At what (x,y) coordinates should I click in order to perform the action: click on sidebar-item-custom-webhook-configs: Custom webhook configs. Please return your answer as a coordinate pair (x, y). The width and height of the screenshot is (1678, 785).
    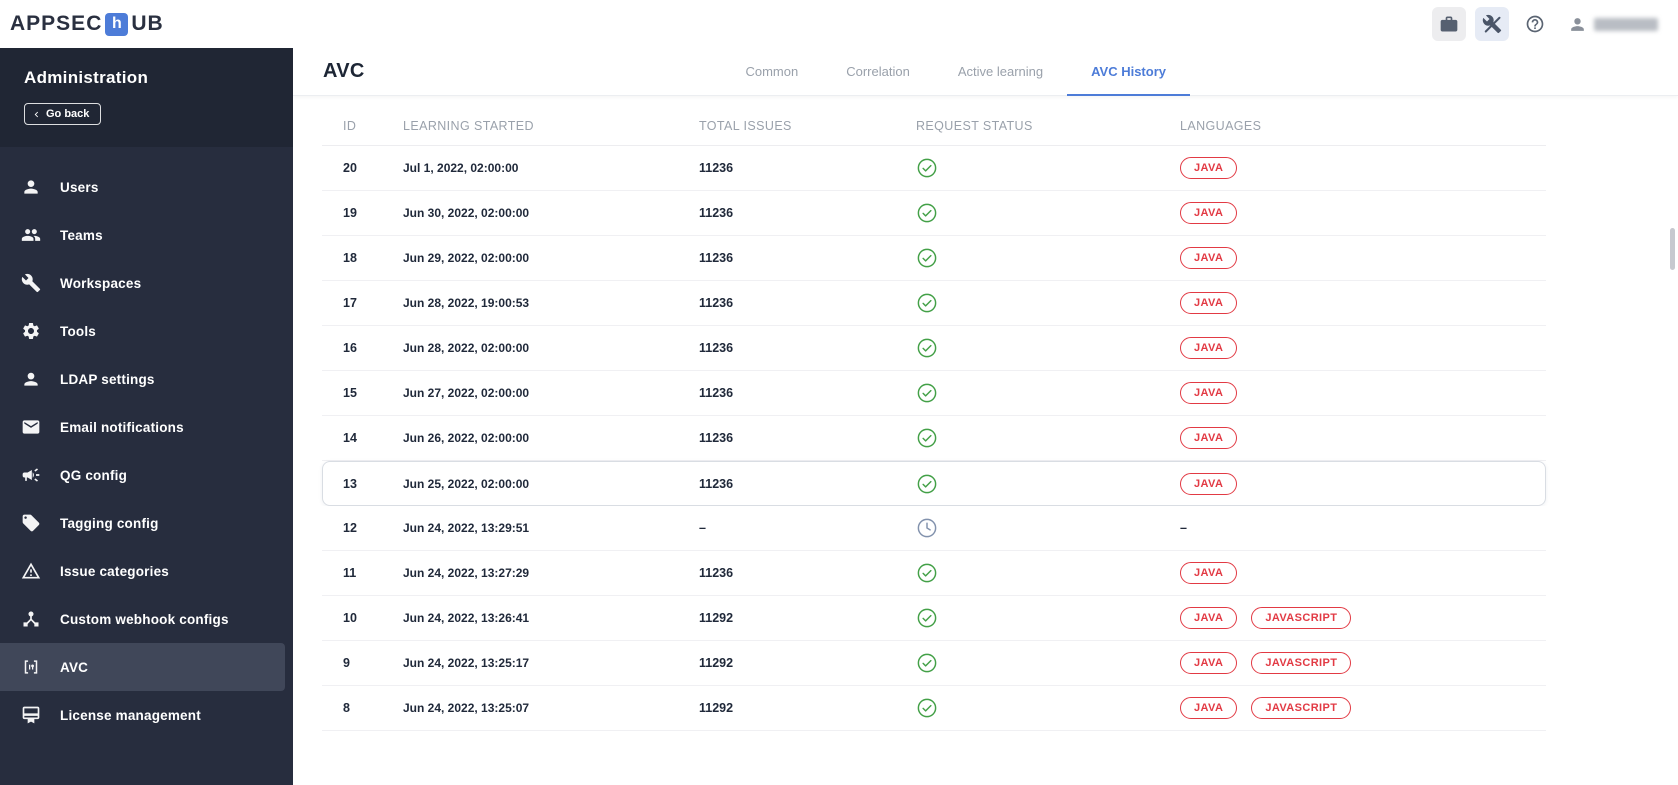
    Looking at the image, I should click on (146, 619).